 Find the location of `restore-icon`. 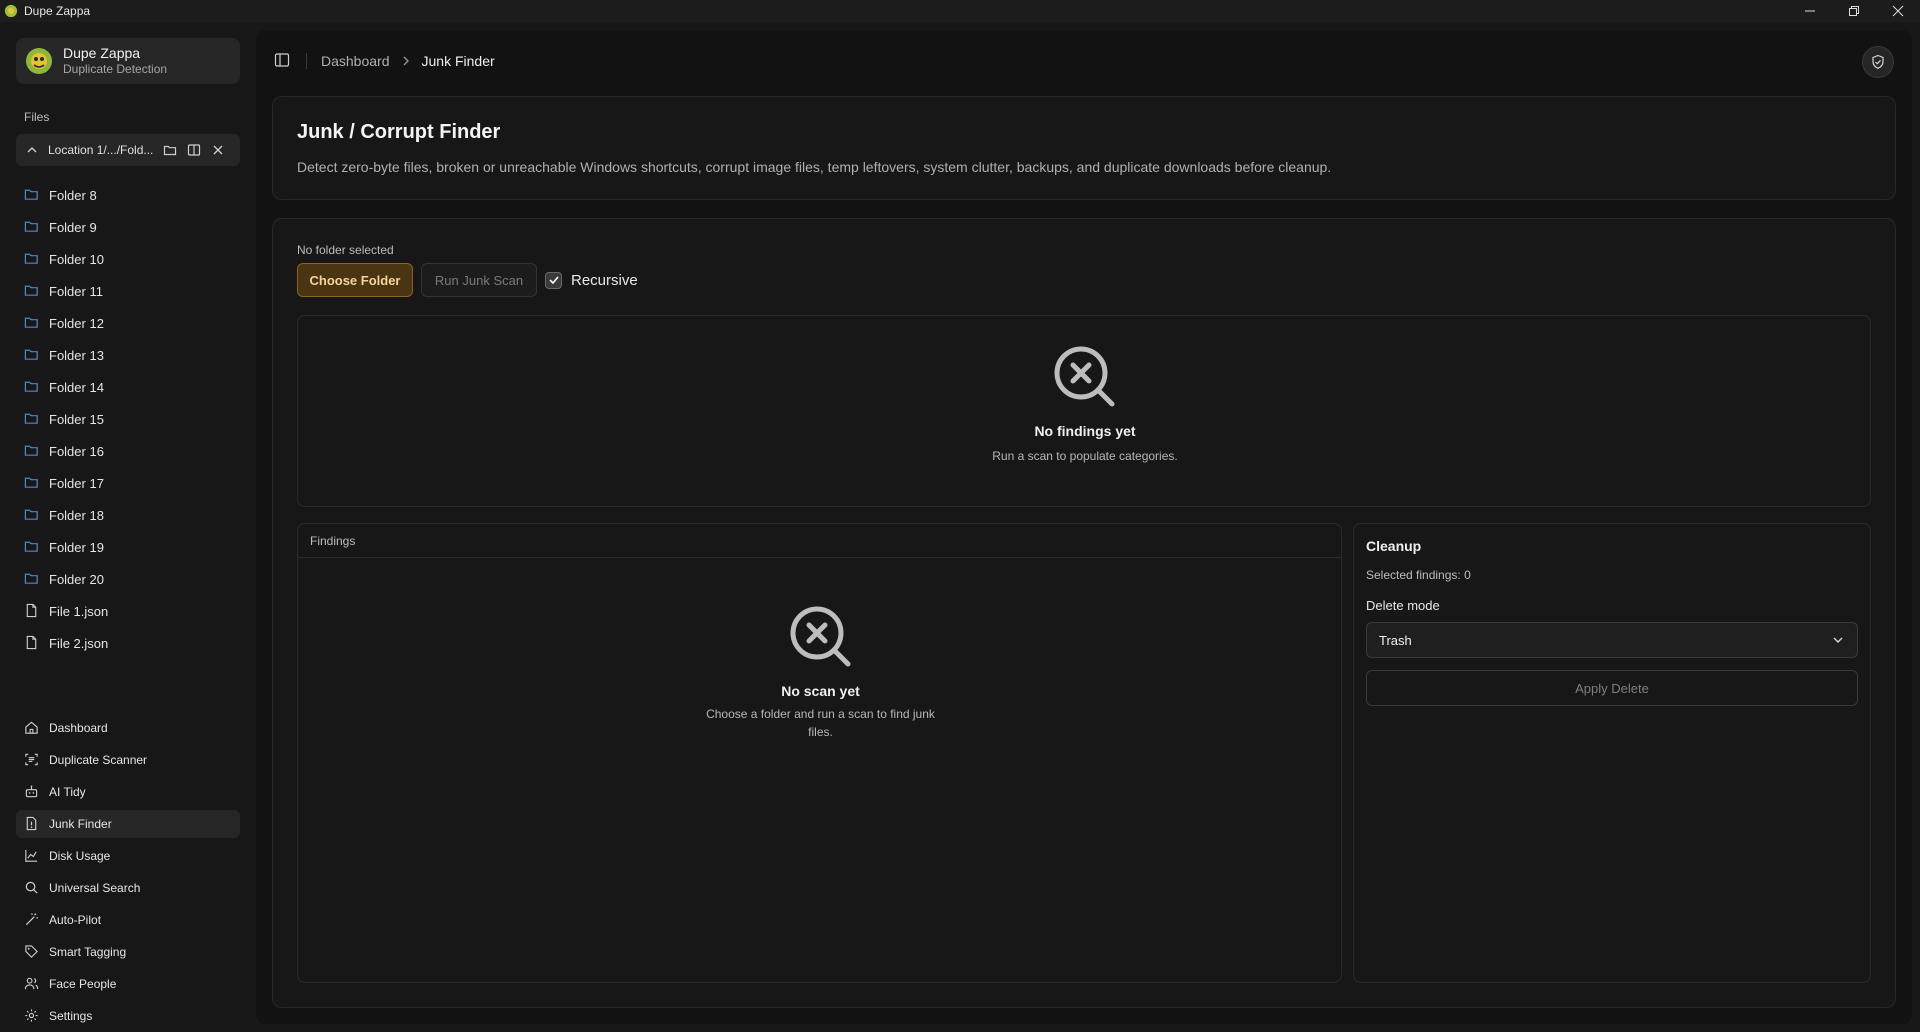

restore-icon is located at coordinates (1854, 11).